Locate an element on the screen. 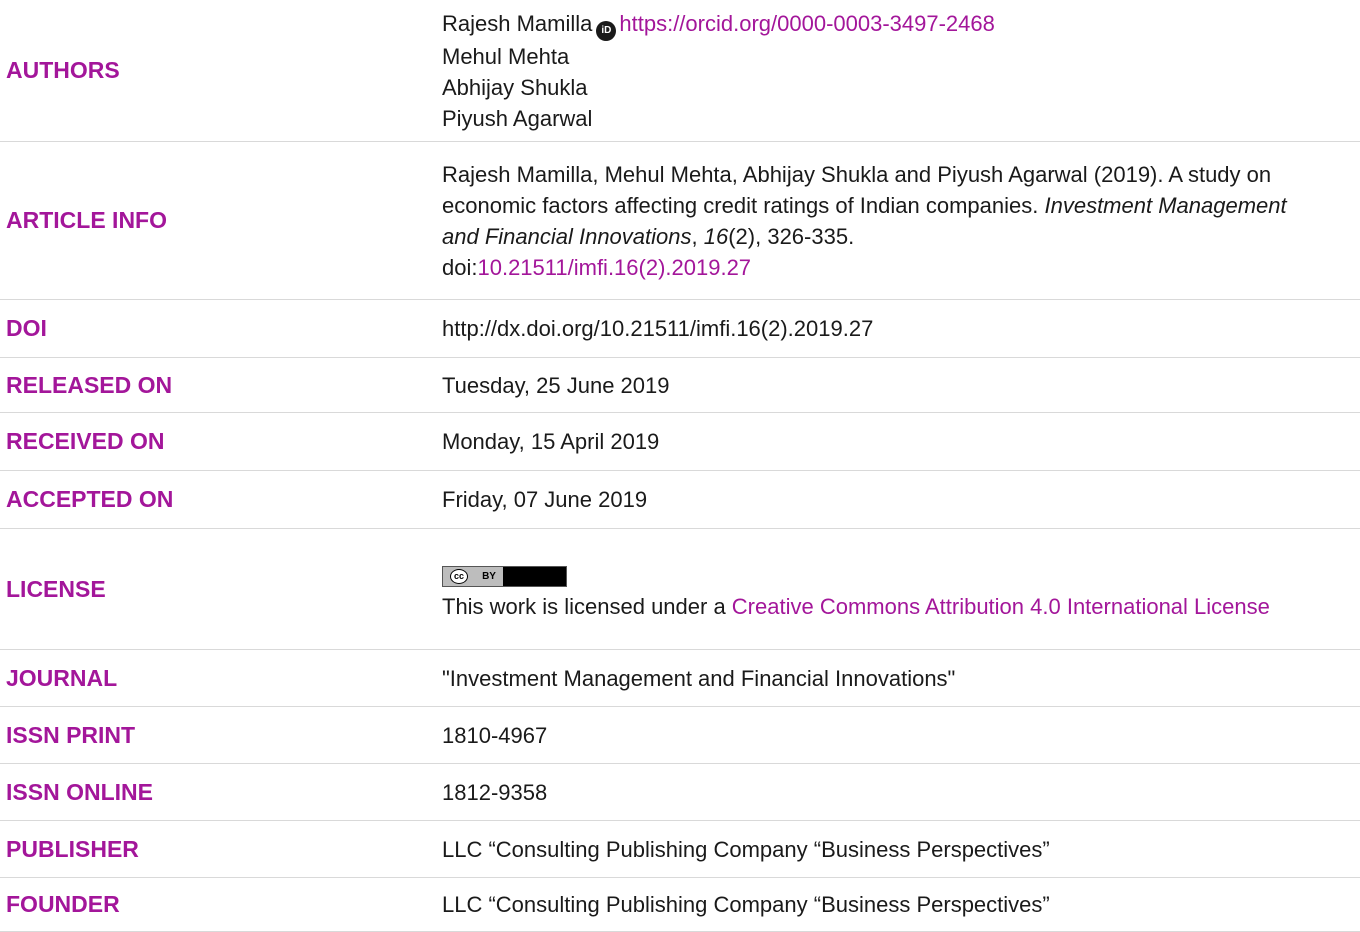  author-name: Mehul Mehta is located at coordinates (506, 56).